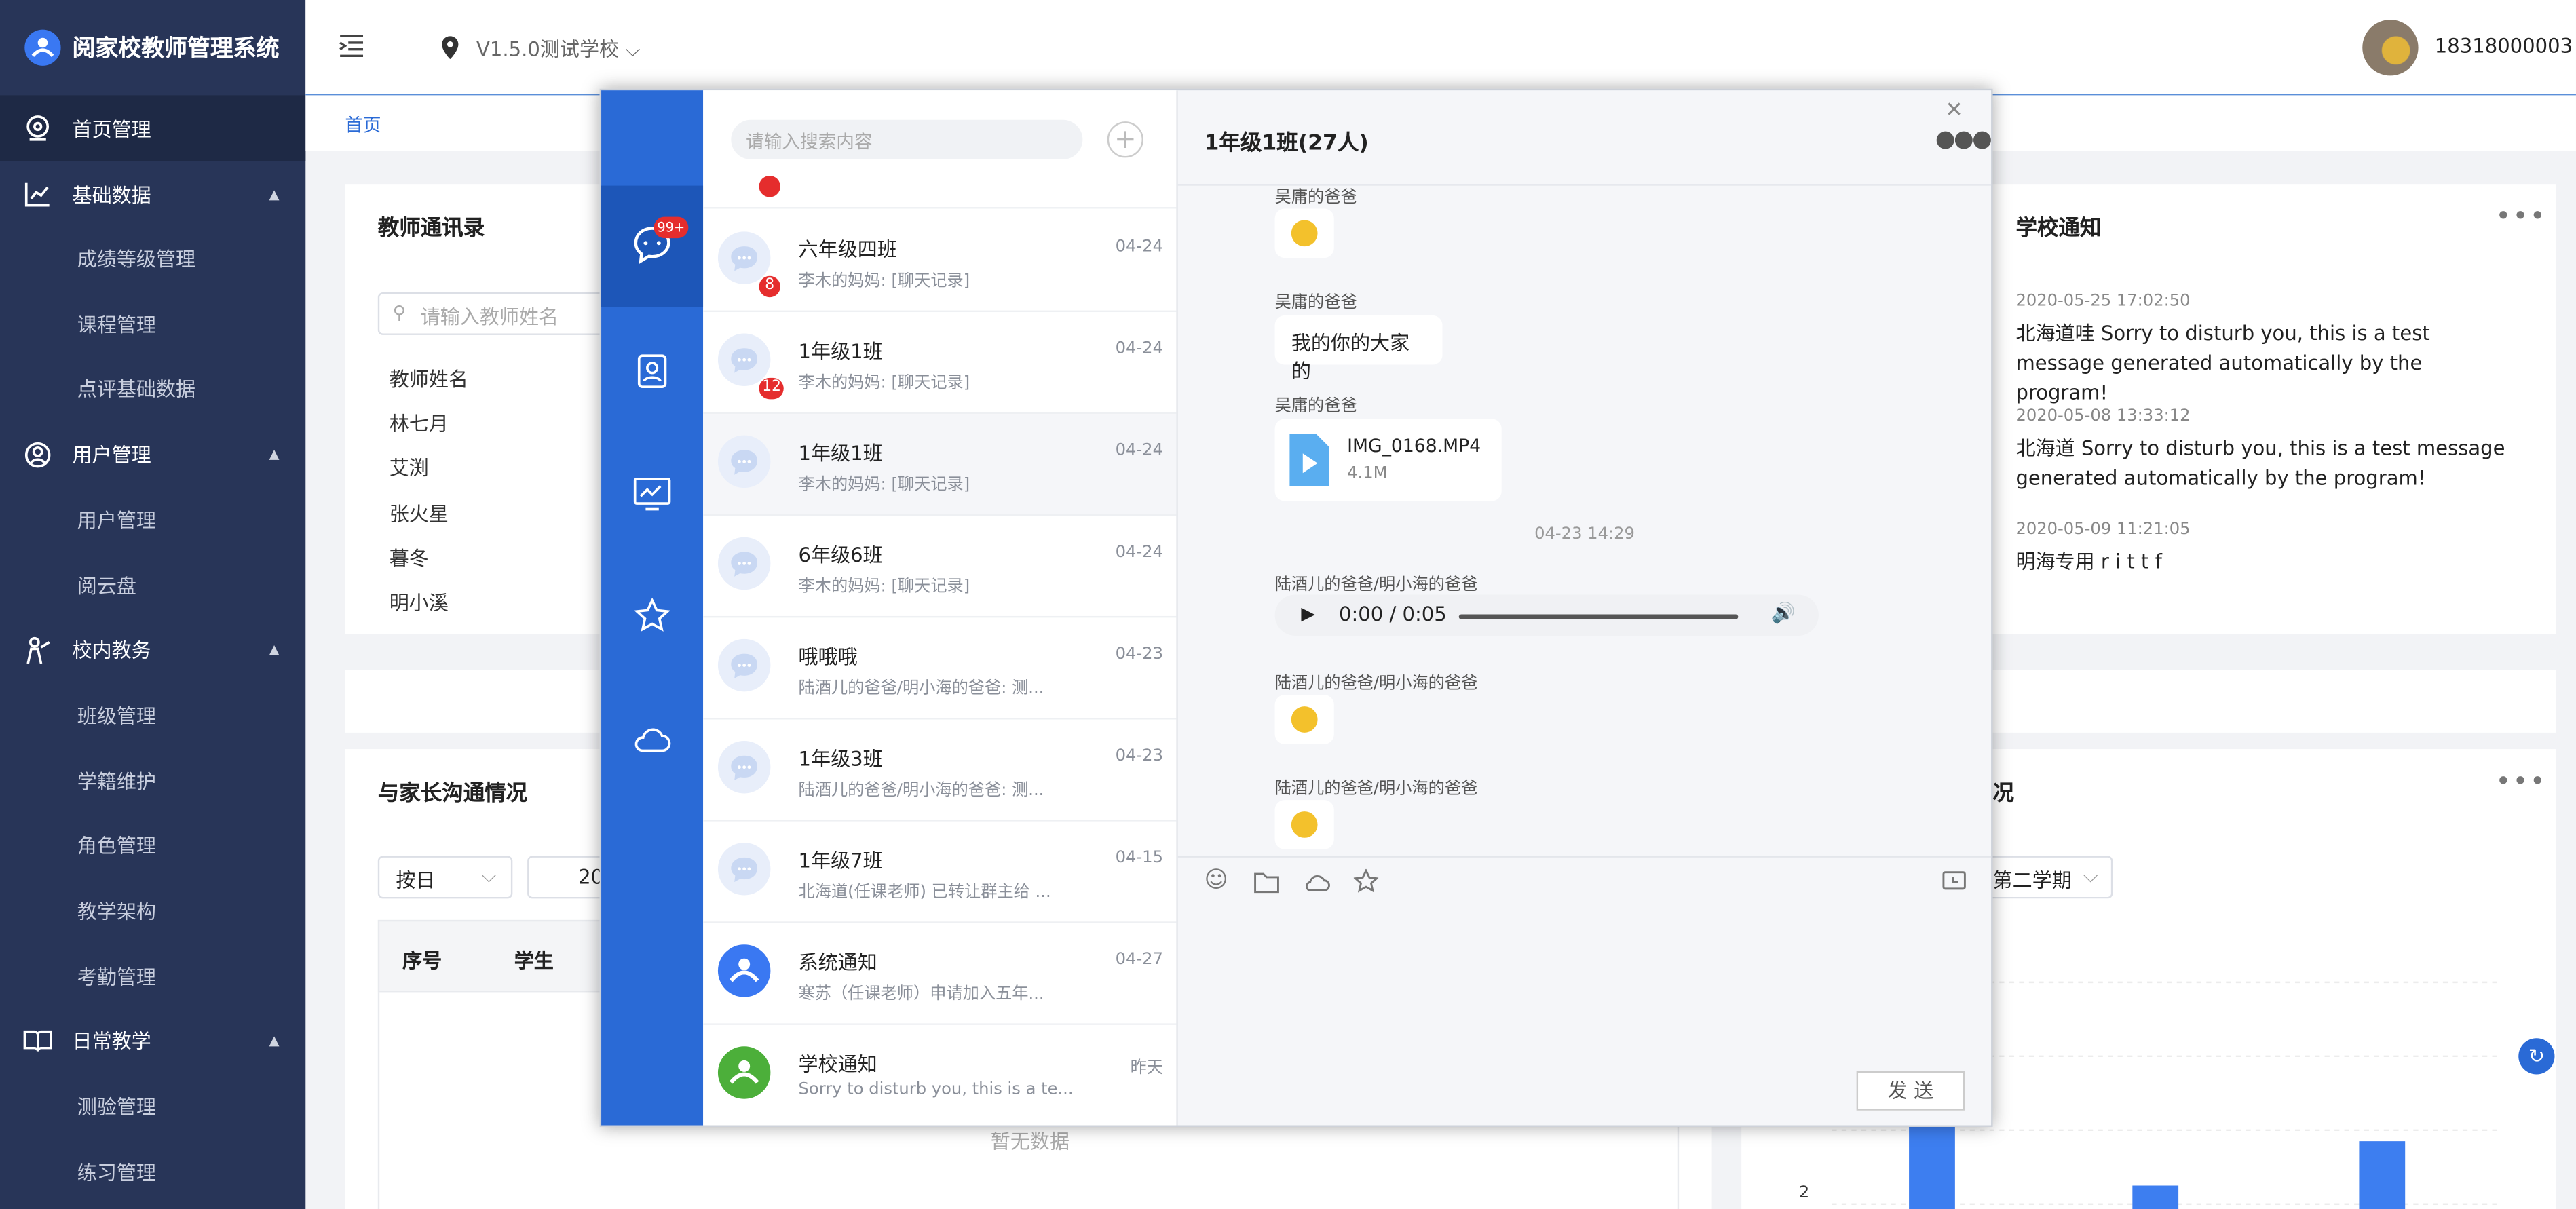 The height and width of the screenshot is (1209, 2576). What do you see at coordinates (38, 194) in the screenshot?
I see `chart-icon` at bounding box center [38, 194].